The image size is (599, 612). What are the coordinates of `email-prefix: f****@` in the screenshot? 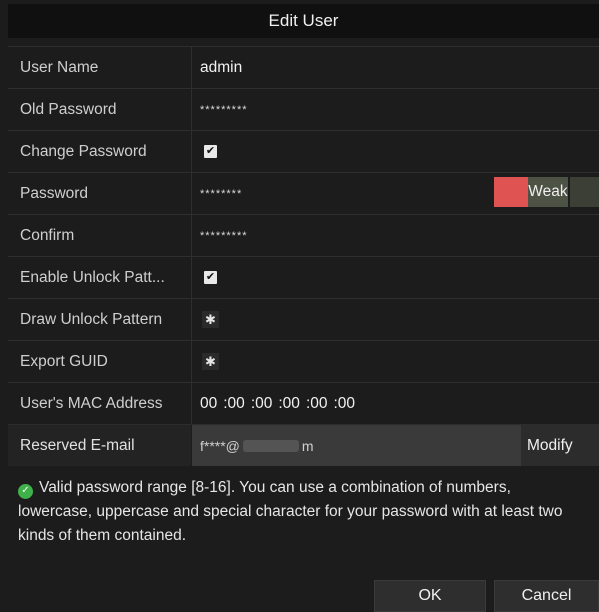 It's located at (220, 445).